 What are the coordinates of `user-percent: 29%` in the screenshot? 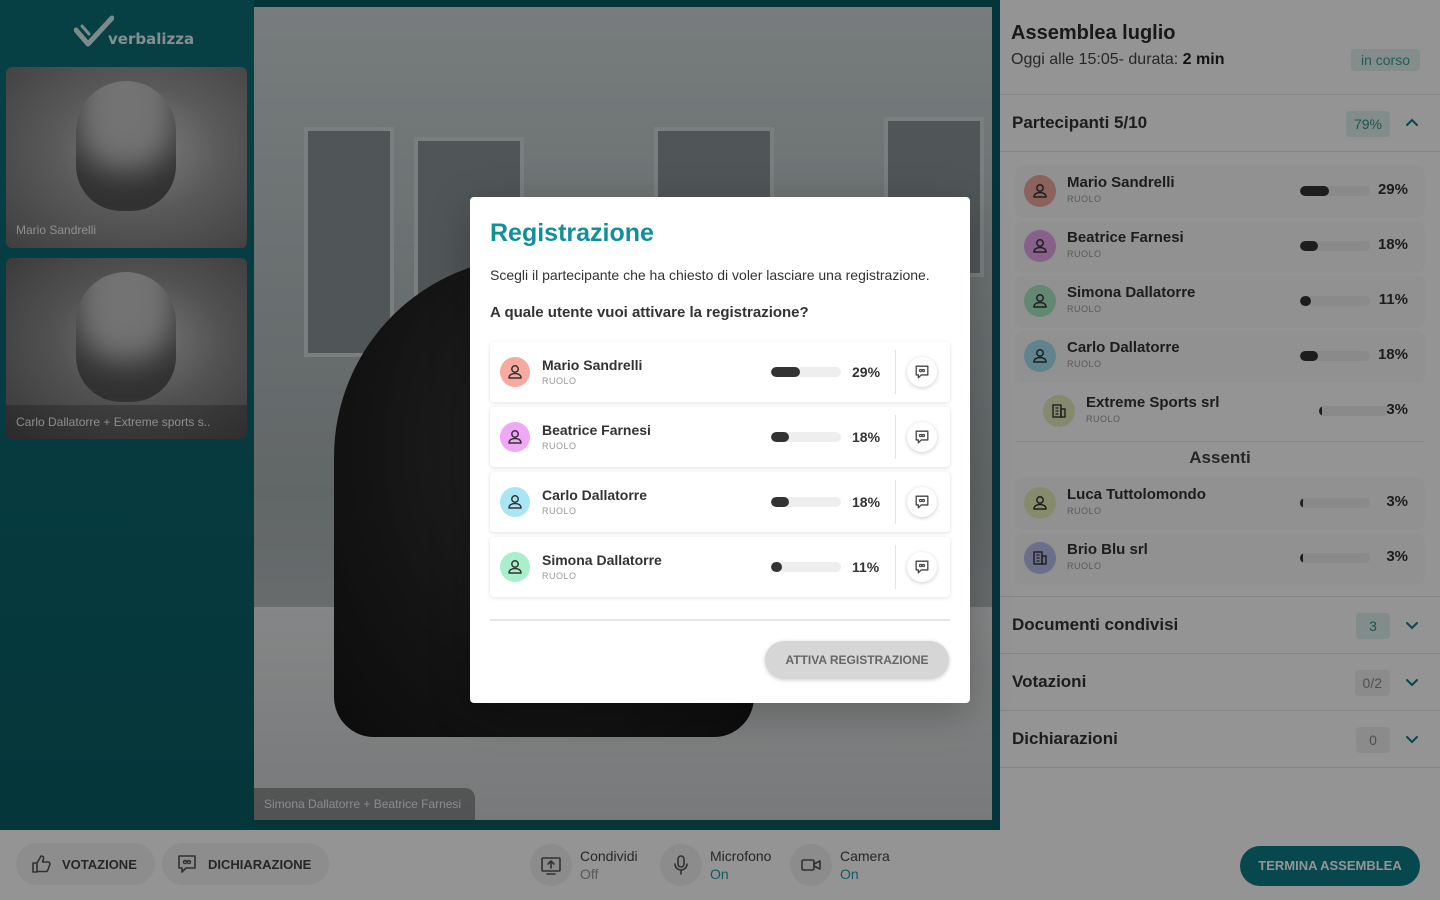 It's located at (866, 372).